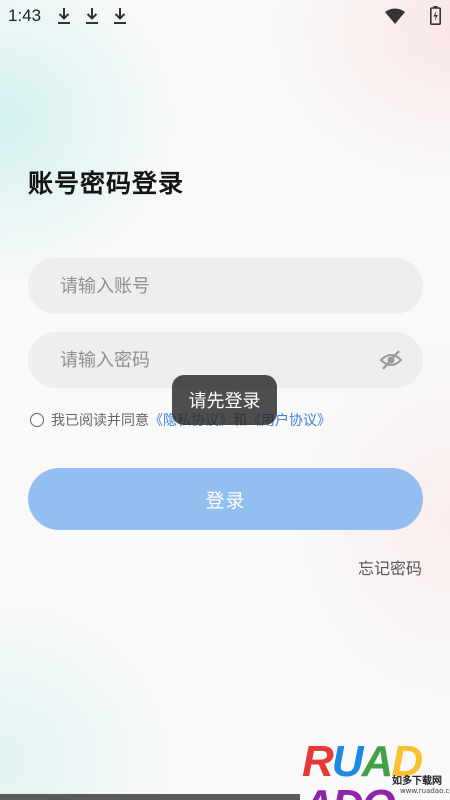  What do you see at coordinates (106, 183) in the screenshot?
I see `page-title: 账号密码登录` at bounding box center [106, 183].